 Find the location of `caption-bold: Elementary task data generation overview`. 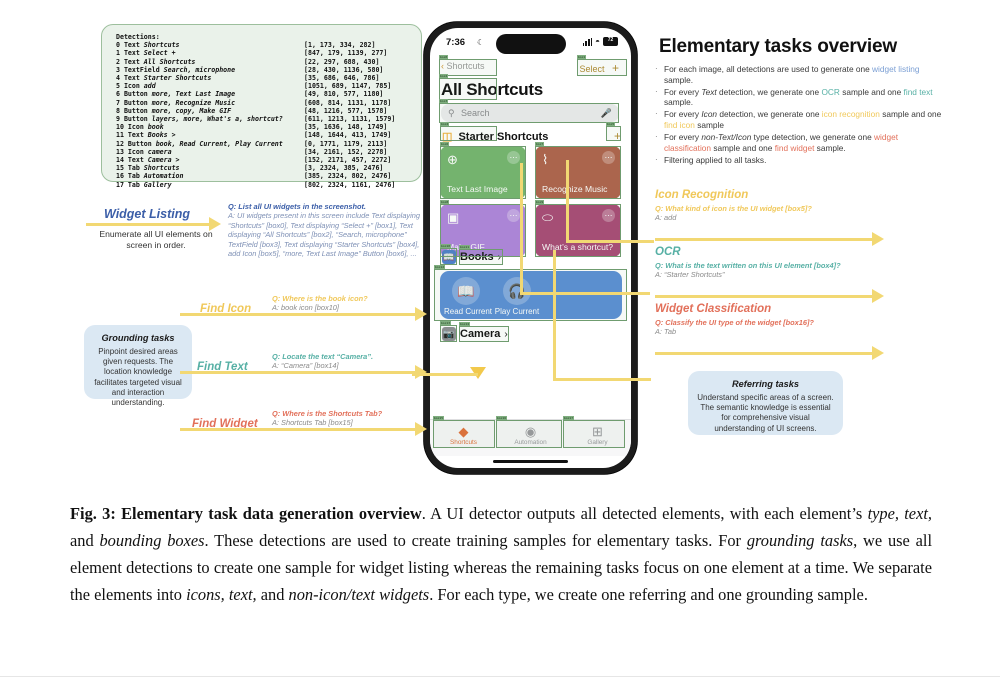

caption-bold: Elementary task data generation overview is located at coordinates (271, 513).